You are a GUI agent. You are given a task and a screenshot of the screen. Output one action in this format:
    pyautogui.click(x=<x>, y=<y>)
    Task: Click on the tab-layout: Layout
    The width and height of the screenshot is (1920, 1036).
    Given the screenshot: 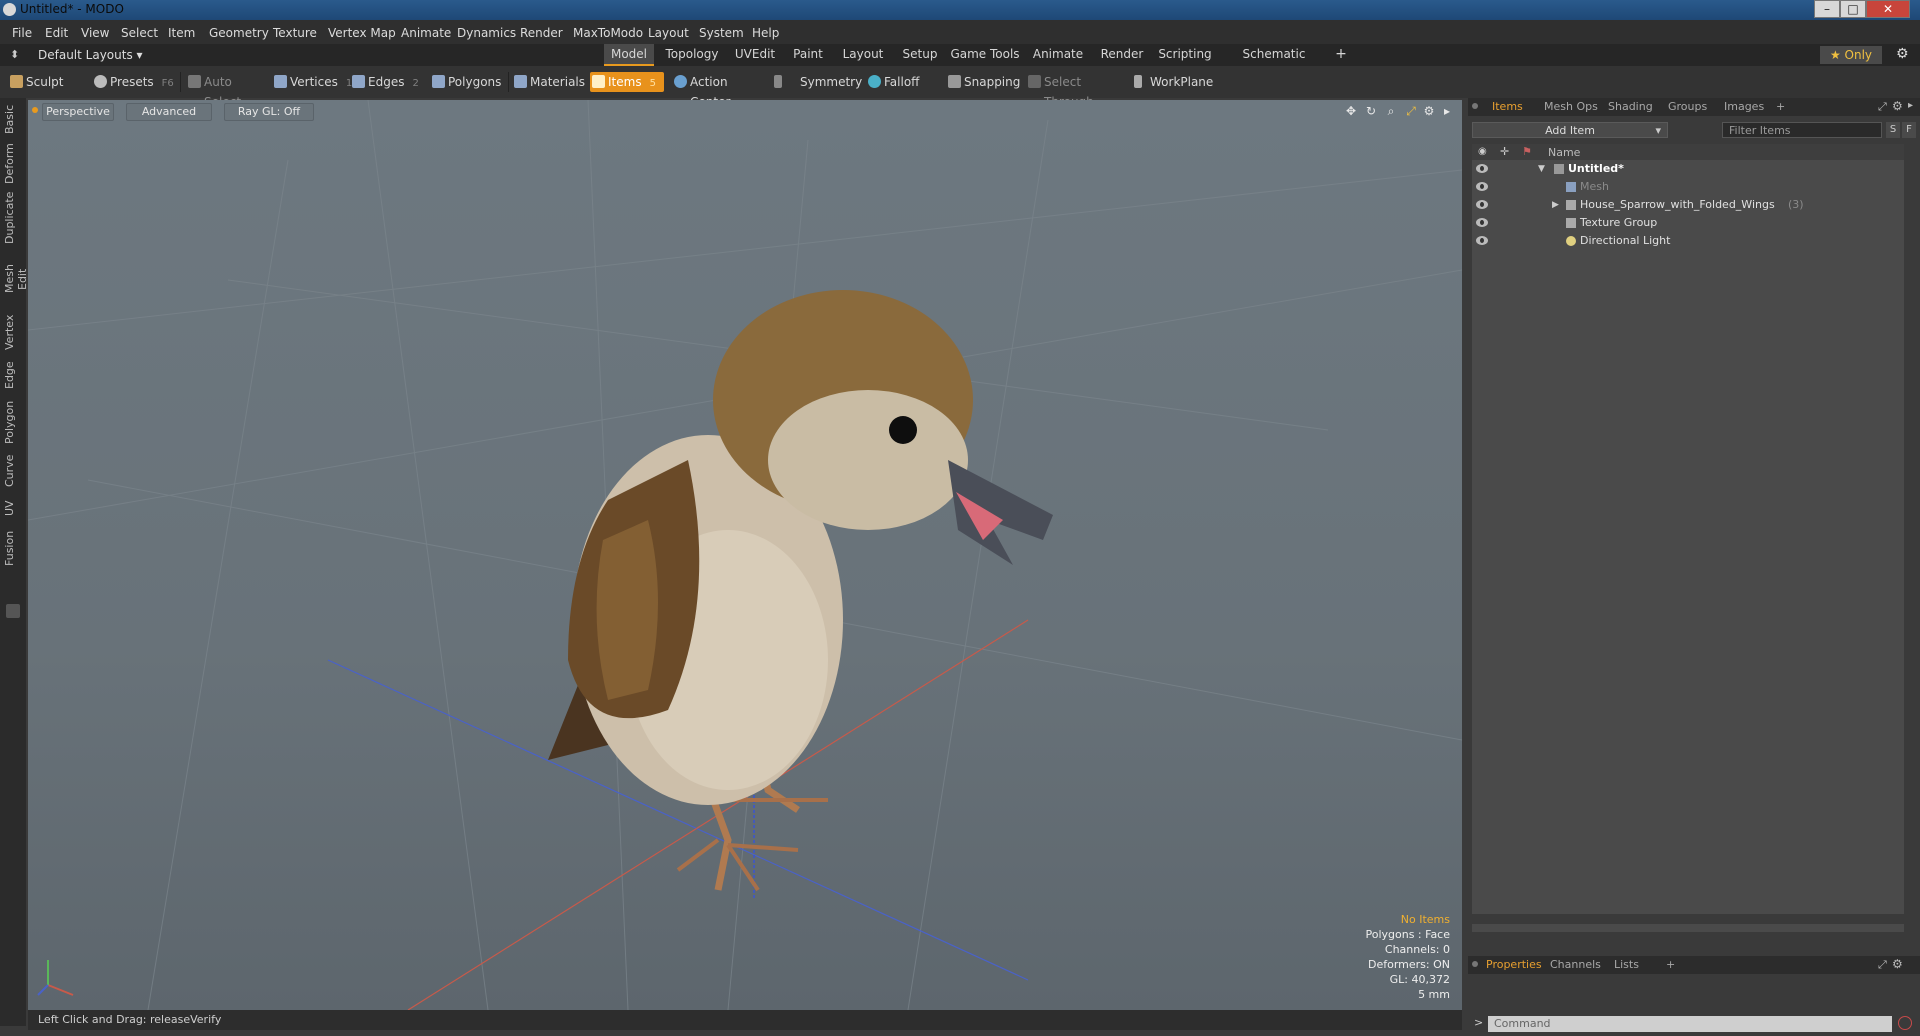 What is the action you would take?
    pyautogui.click(x=863, y=54)
    